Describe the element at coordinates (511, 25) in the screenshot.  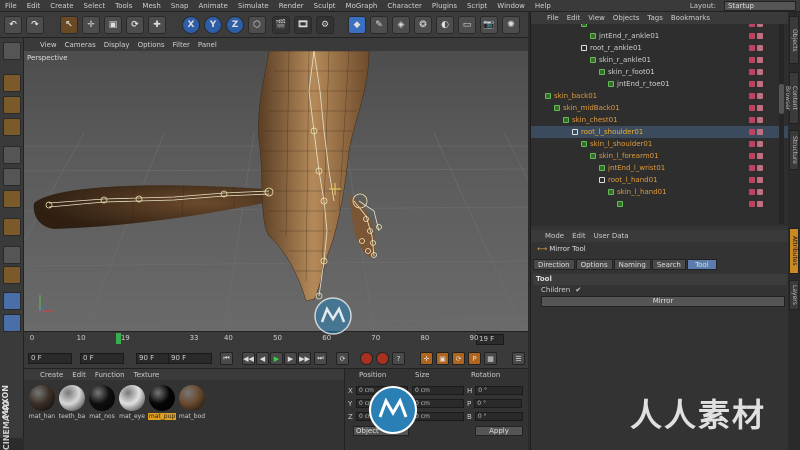
I see `light-icon: ✺` at that location.